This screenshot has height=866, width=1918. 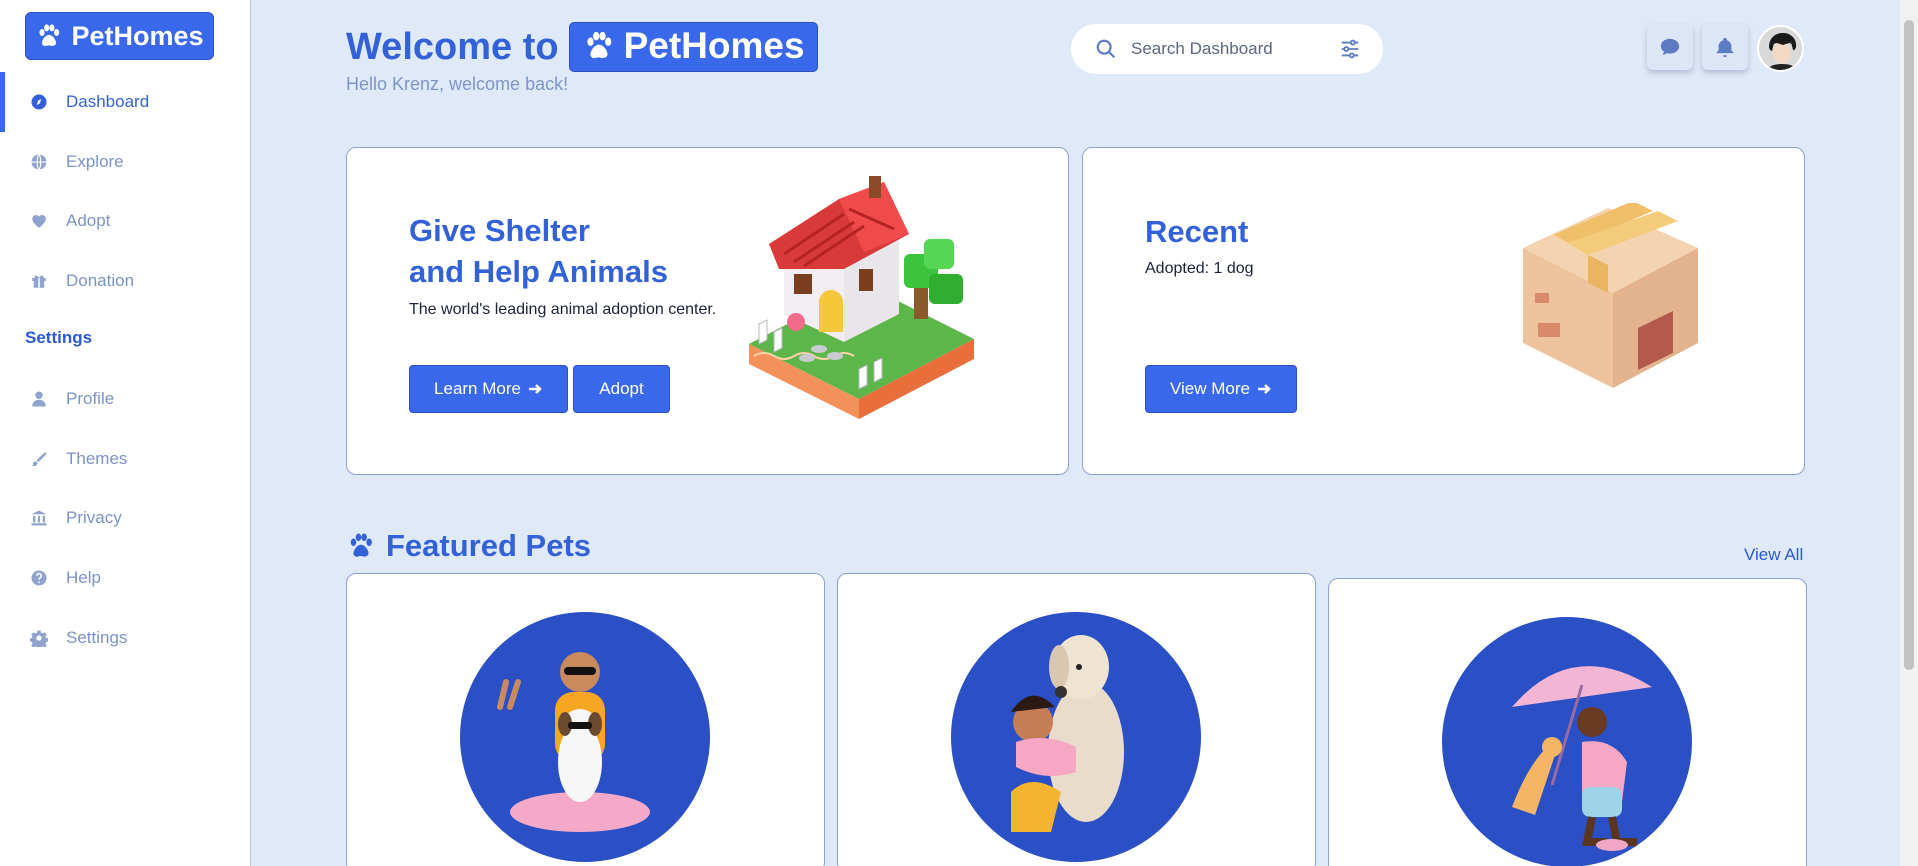 What do you see at coordinates (125, 221) in the screenshot?
I see `sidebar-item-adopt: Adopt` at bounding box center [125, 221].